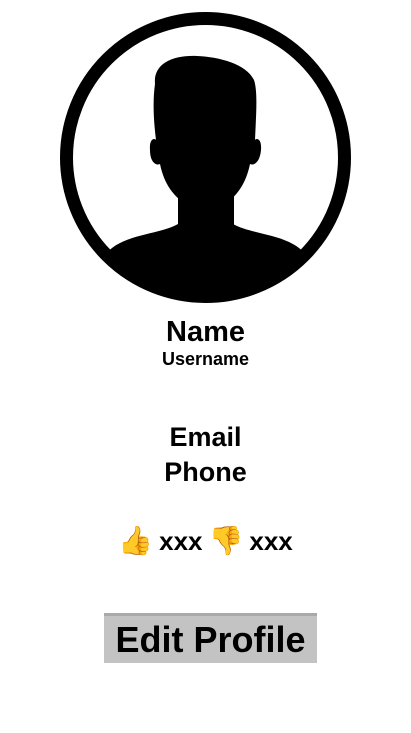 This screenshot has width=411, height=733. I want to click on profile-email: Email, so click(205, 437).